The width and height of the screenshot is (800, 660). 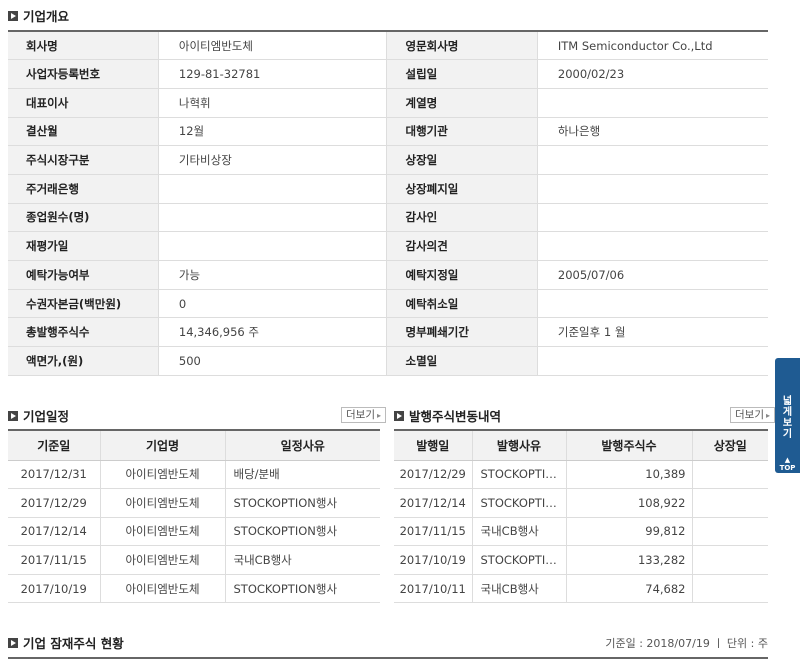 I want to click on field-label: 재평가일, so click(x=83, y=246).